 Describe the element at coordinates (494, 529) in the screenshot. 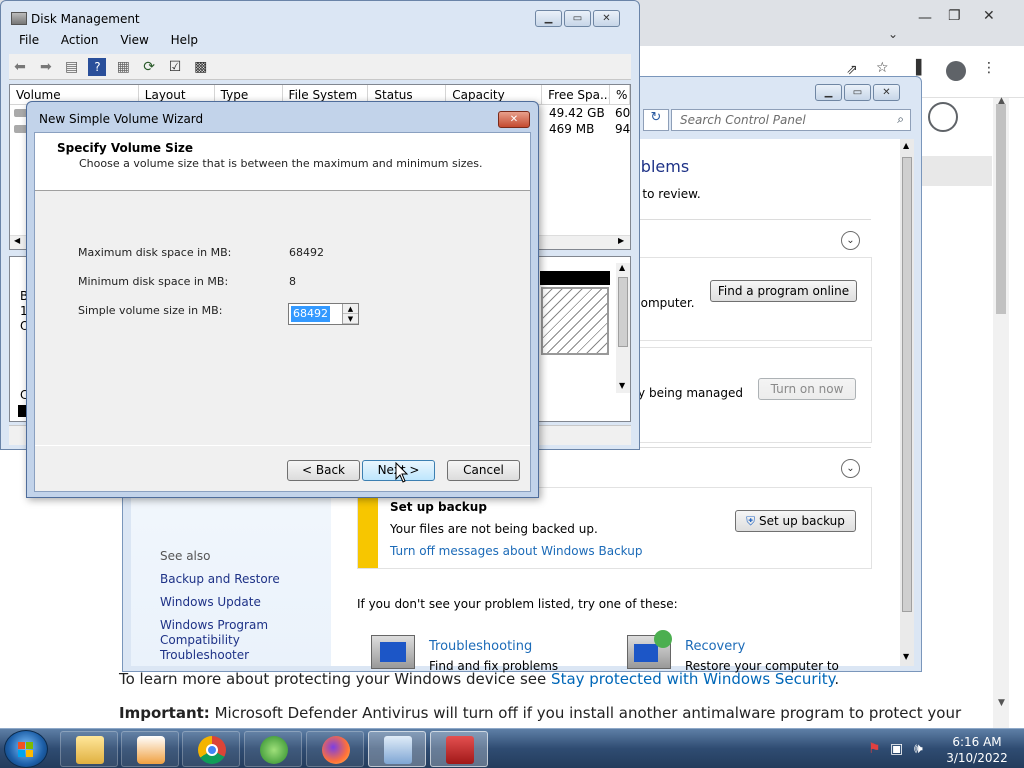

I see `backup-desc: Your files are not being backed up.` at that location.